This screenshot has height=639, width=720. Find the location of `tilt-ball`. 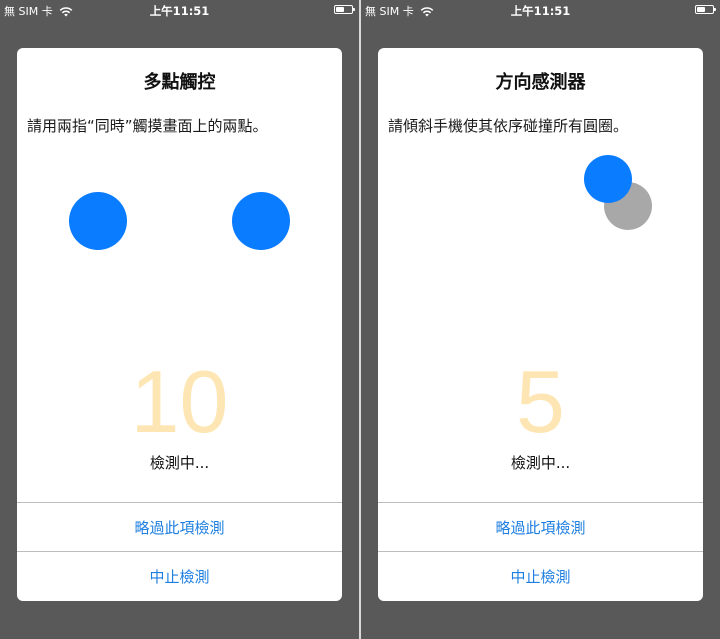

tilt-ball is located at coordinates (608, 179).